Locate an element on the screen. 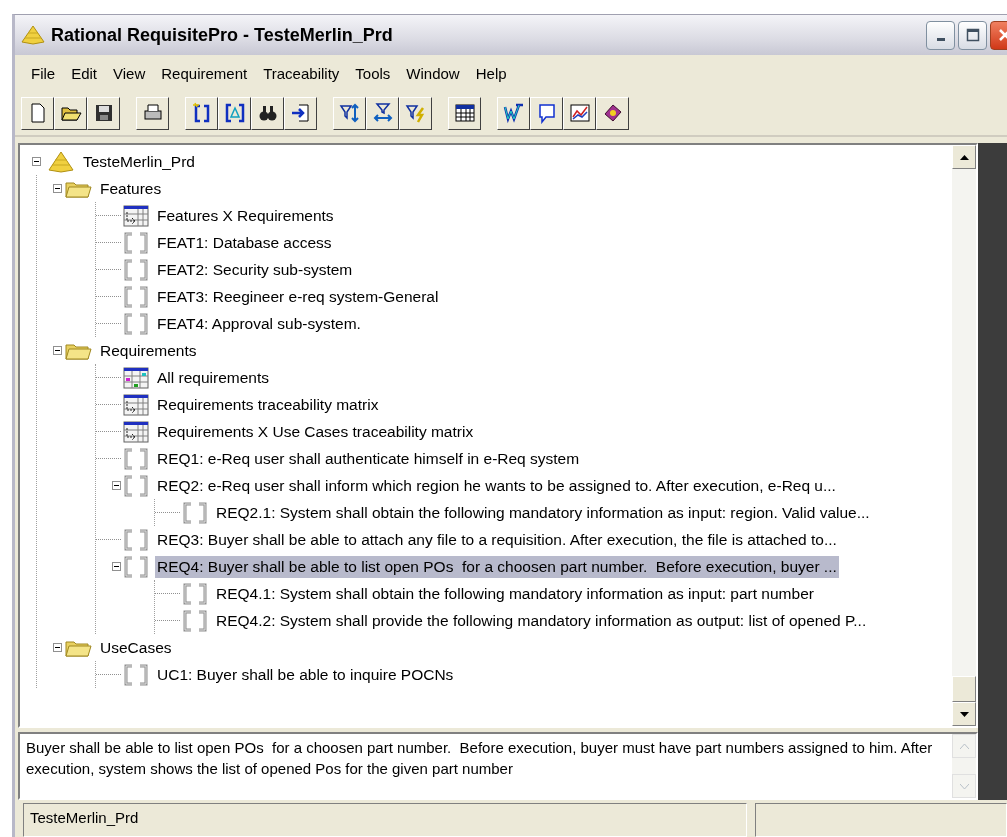  menu-item: File is located at coordinates (43, 73).